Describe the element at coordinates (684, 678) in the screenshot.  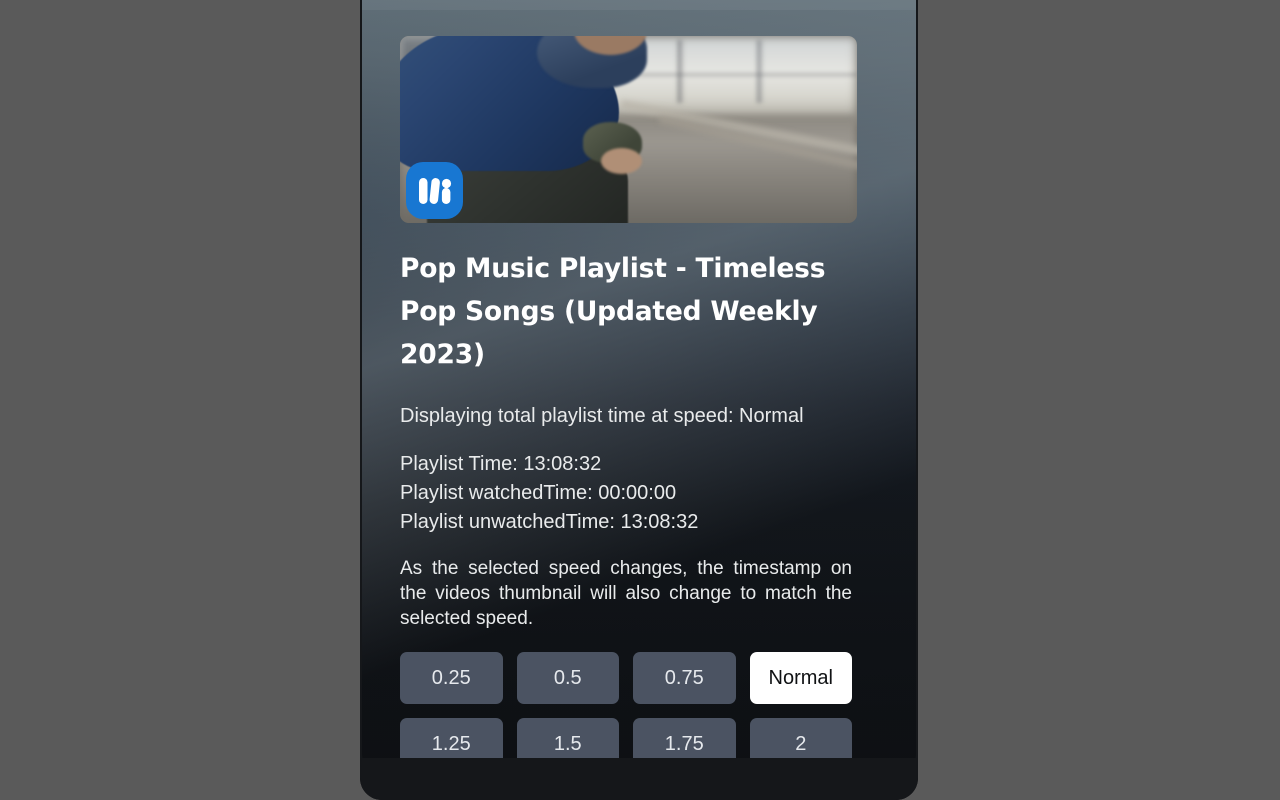
I see `speed-option-0-75: 0.75` at that location.